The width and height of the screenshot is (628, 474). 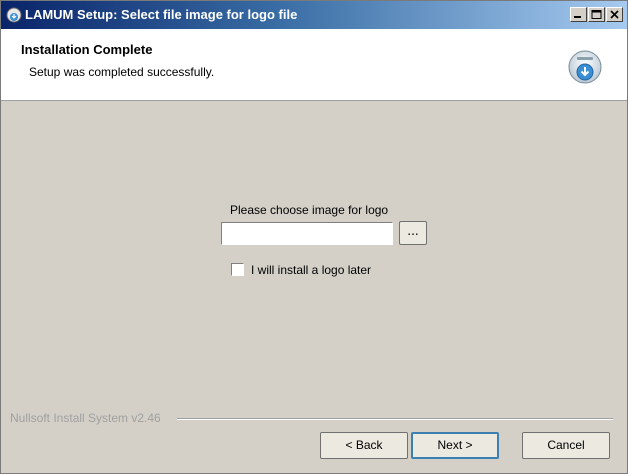 I want to click on nsis-branding: Nullsoft Install System v2.46, so click(x=85, y=418).